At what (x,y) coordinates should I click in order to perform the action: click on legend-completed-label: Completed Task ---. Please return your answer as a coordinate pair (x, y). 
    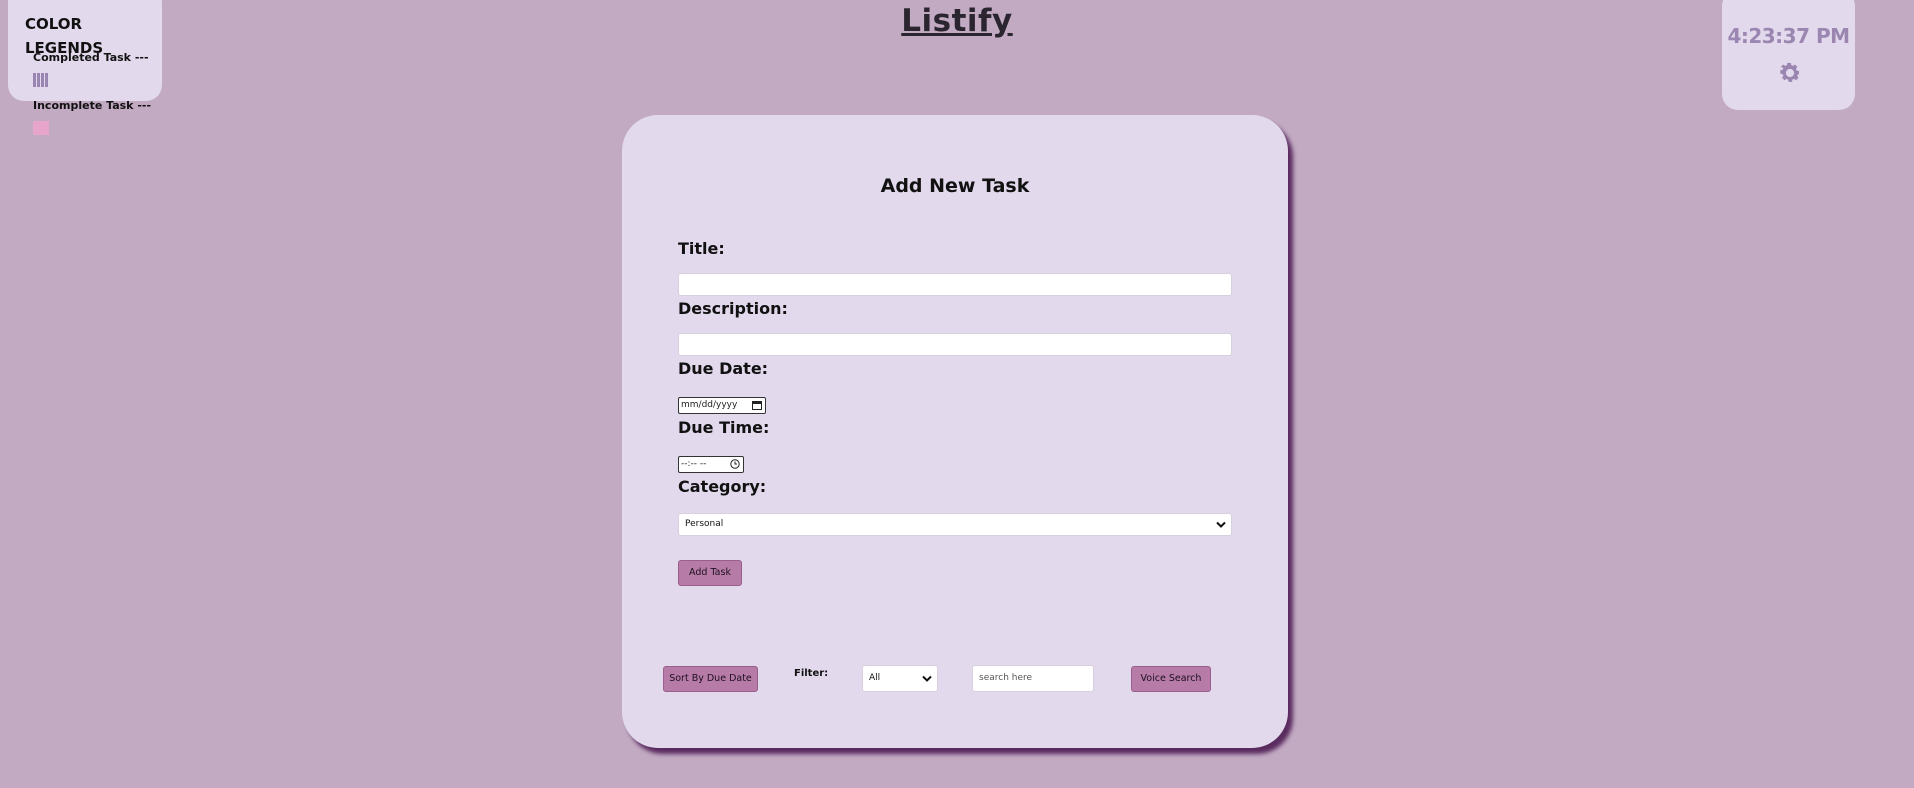
    Looking at the image, I should click on (91, 57).